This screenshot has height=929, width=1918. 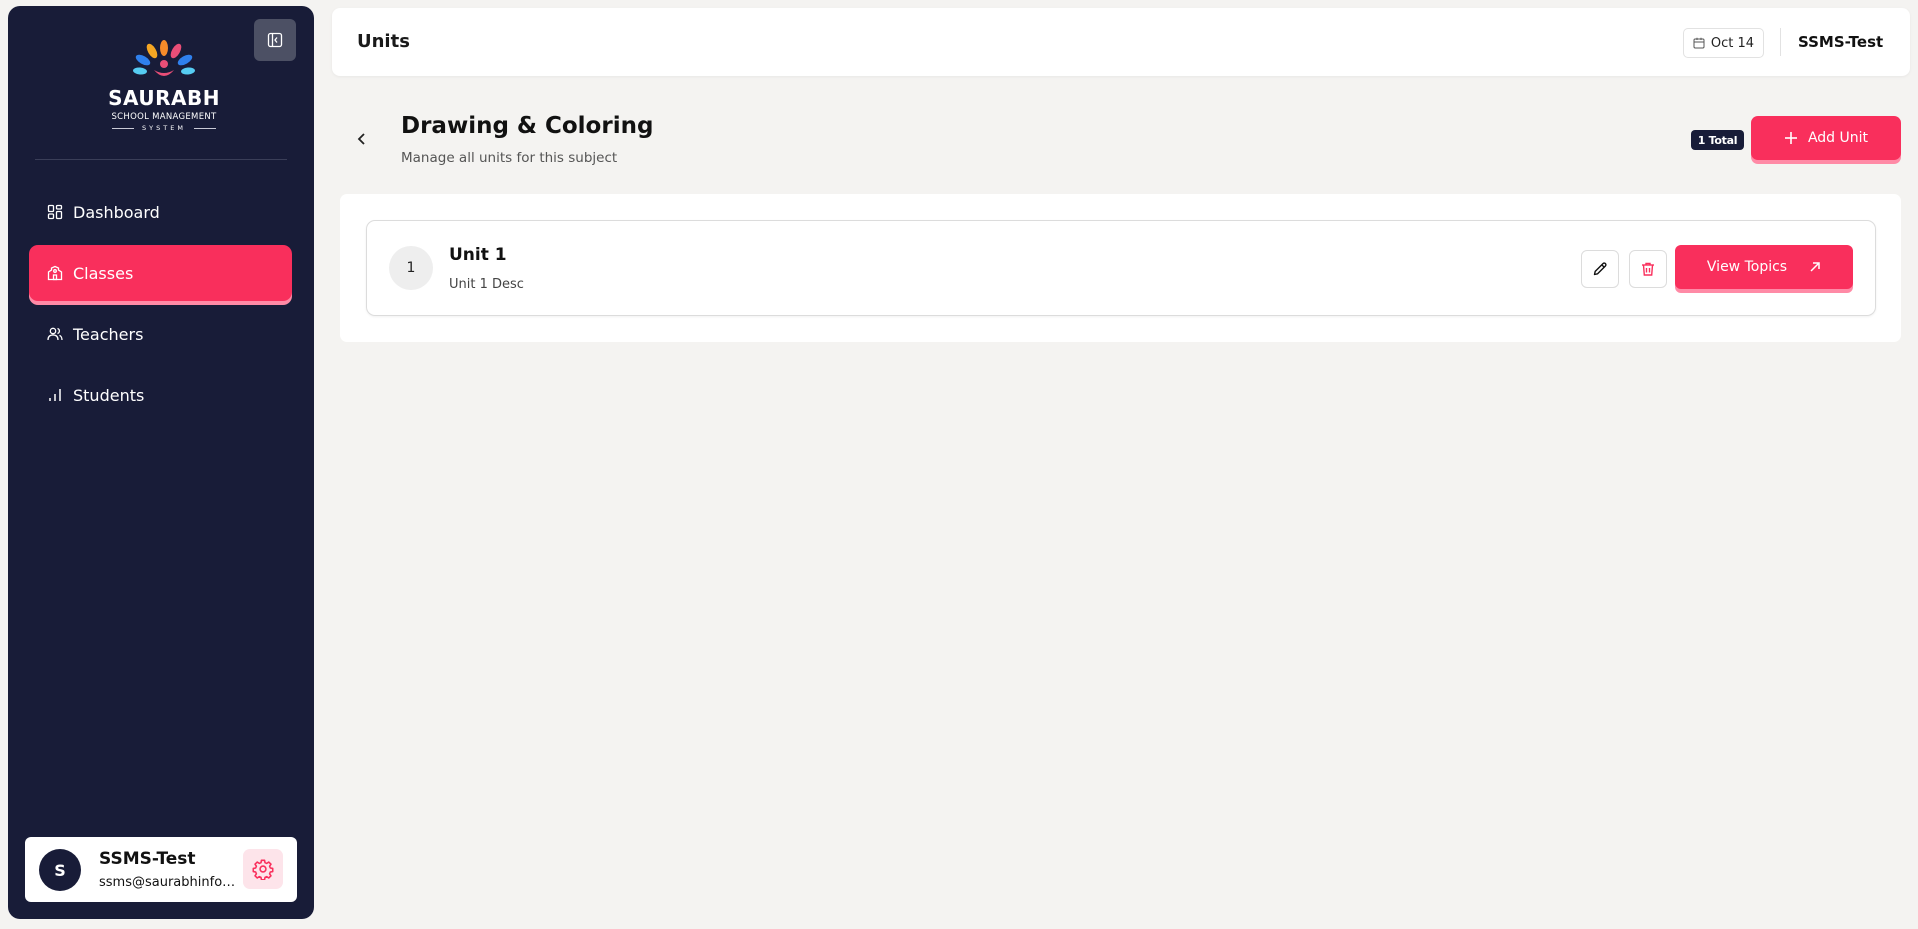 I want to click on sidebar-item-label: Students, so click(x=109, y=395).